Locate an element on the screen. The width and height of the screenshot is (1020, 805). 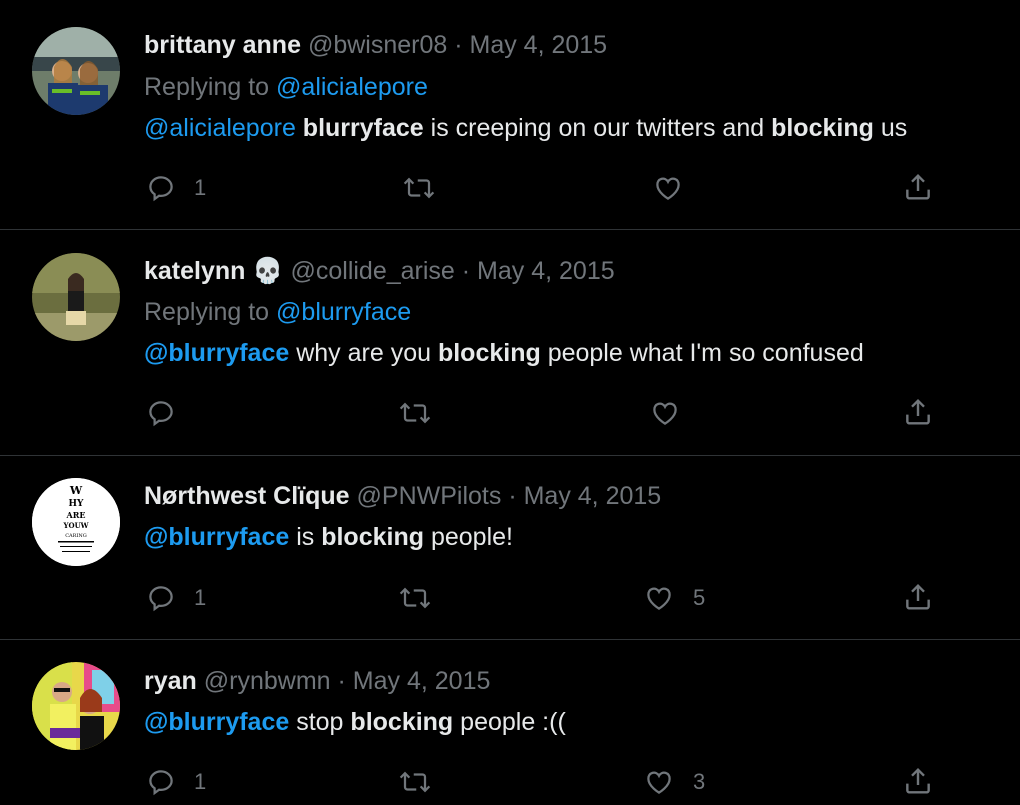
like-count: 3 is located at coordinates (699, 781).